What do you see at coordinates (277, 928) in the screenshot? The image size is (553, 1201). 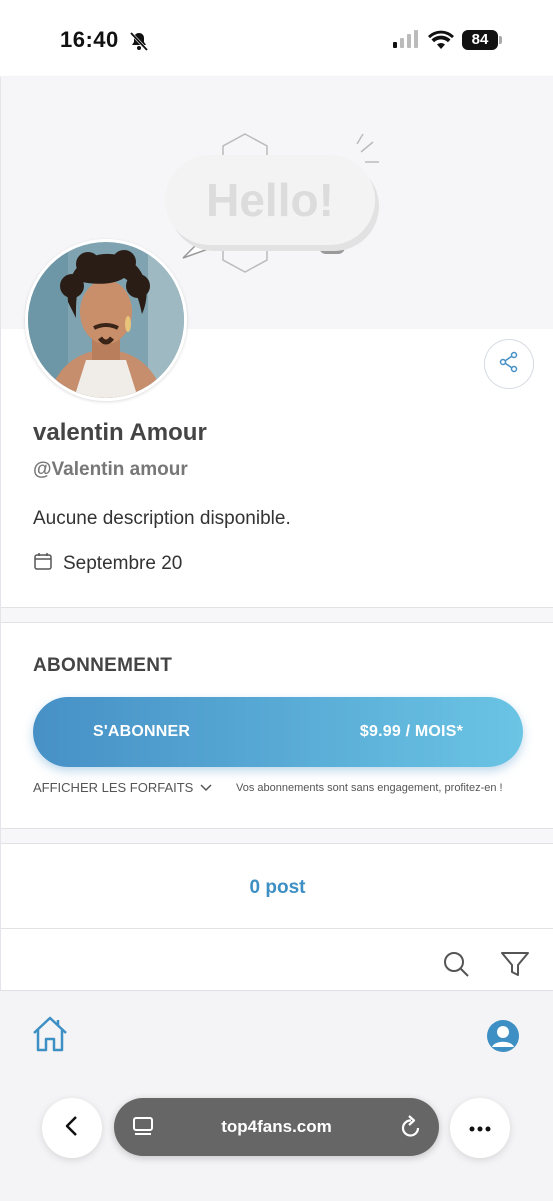 I see `divider` at bounding box center [277, 928].